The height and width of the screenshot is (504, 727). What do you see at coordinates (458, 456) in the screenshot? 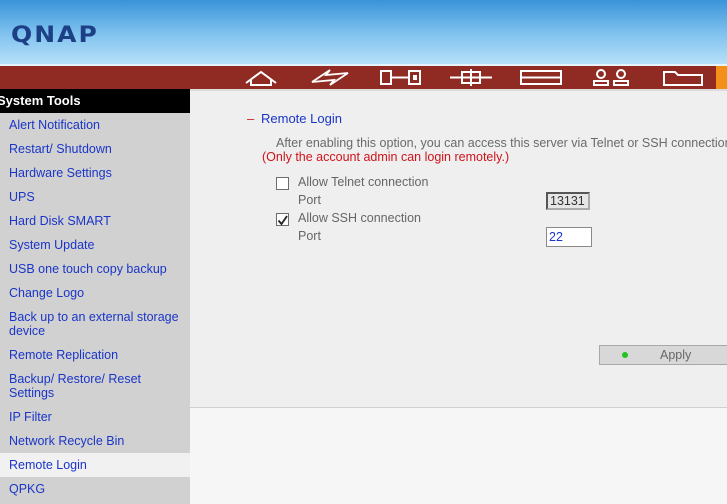
I see `main-bottom-area` at bounding box center [458, 456].